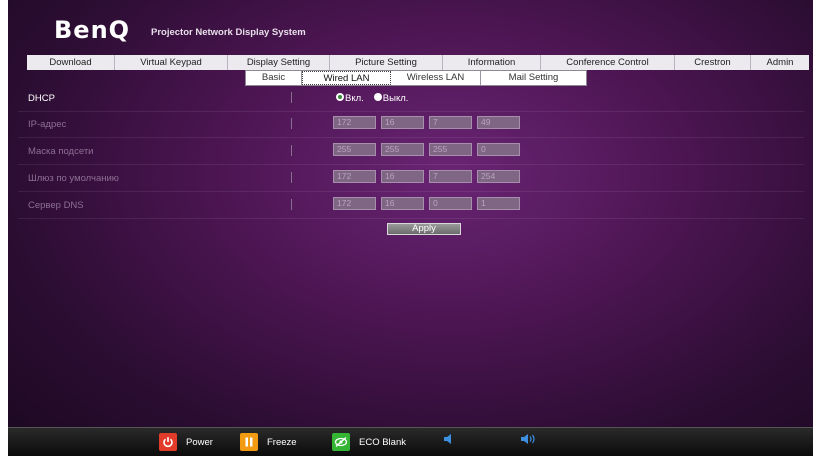  I want to click on power-button: Power, so click(186, 442).